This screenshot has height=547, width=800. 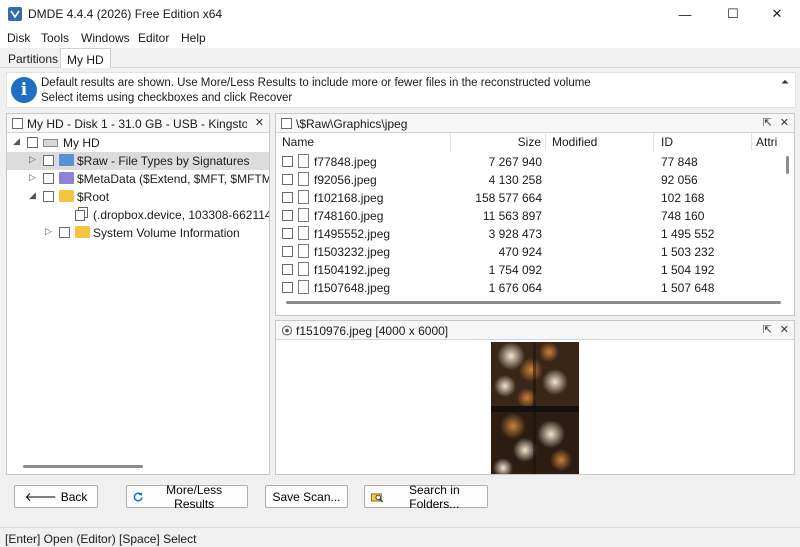 I want to click on status-bar: [Enter] Open (Editor) [Space] Select, so click(x=400, y=537).